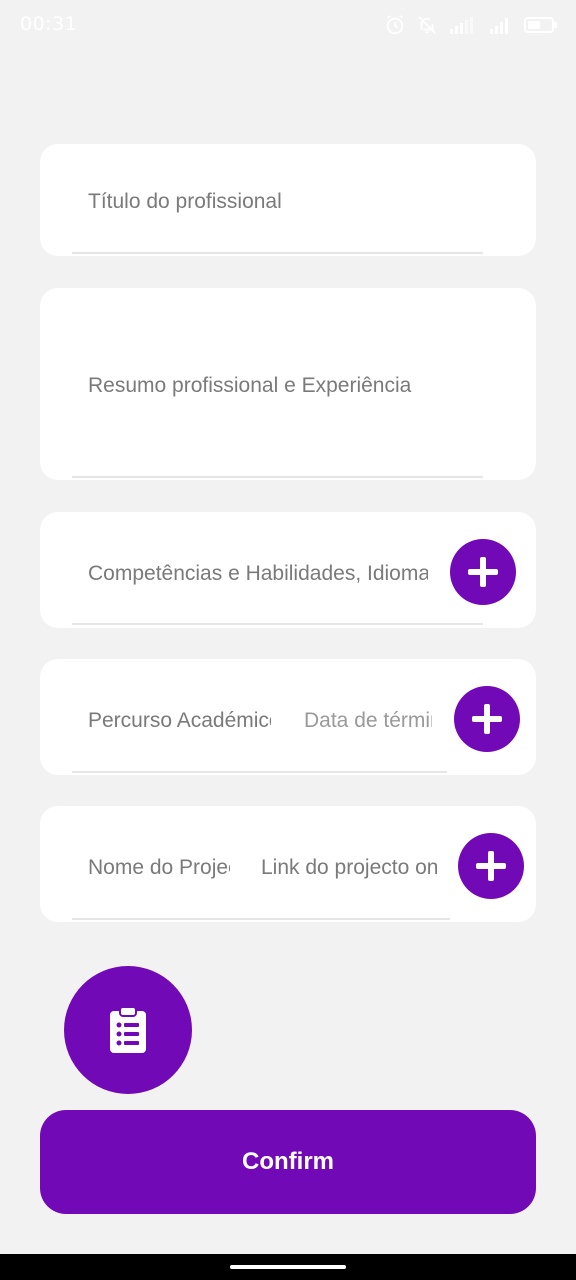  I want to click on education-card: Percurso Académico Data de término, so click(288, 717).